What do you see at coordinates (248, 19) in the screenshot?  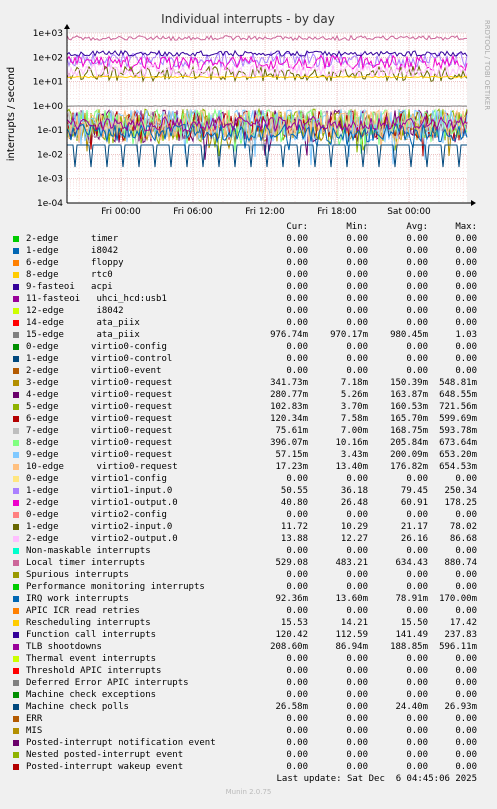 I see `chart-title: Individual interrupts - by day` at bounding box center [248, 19].